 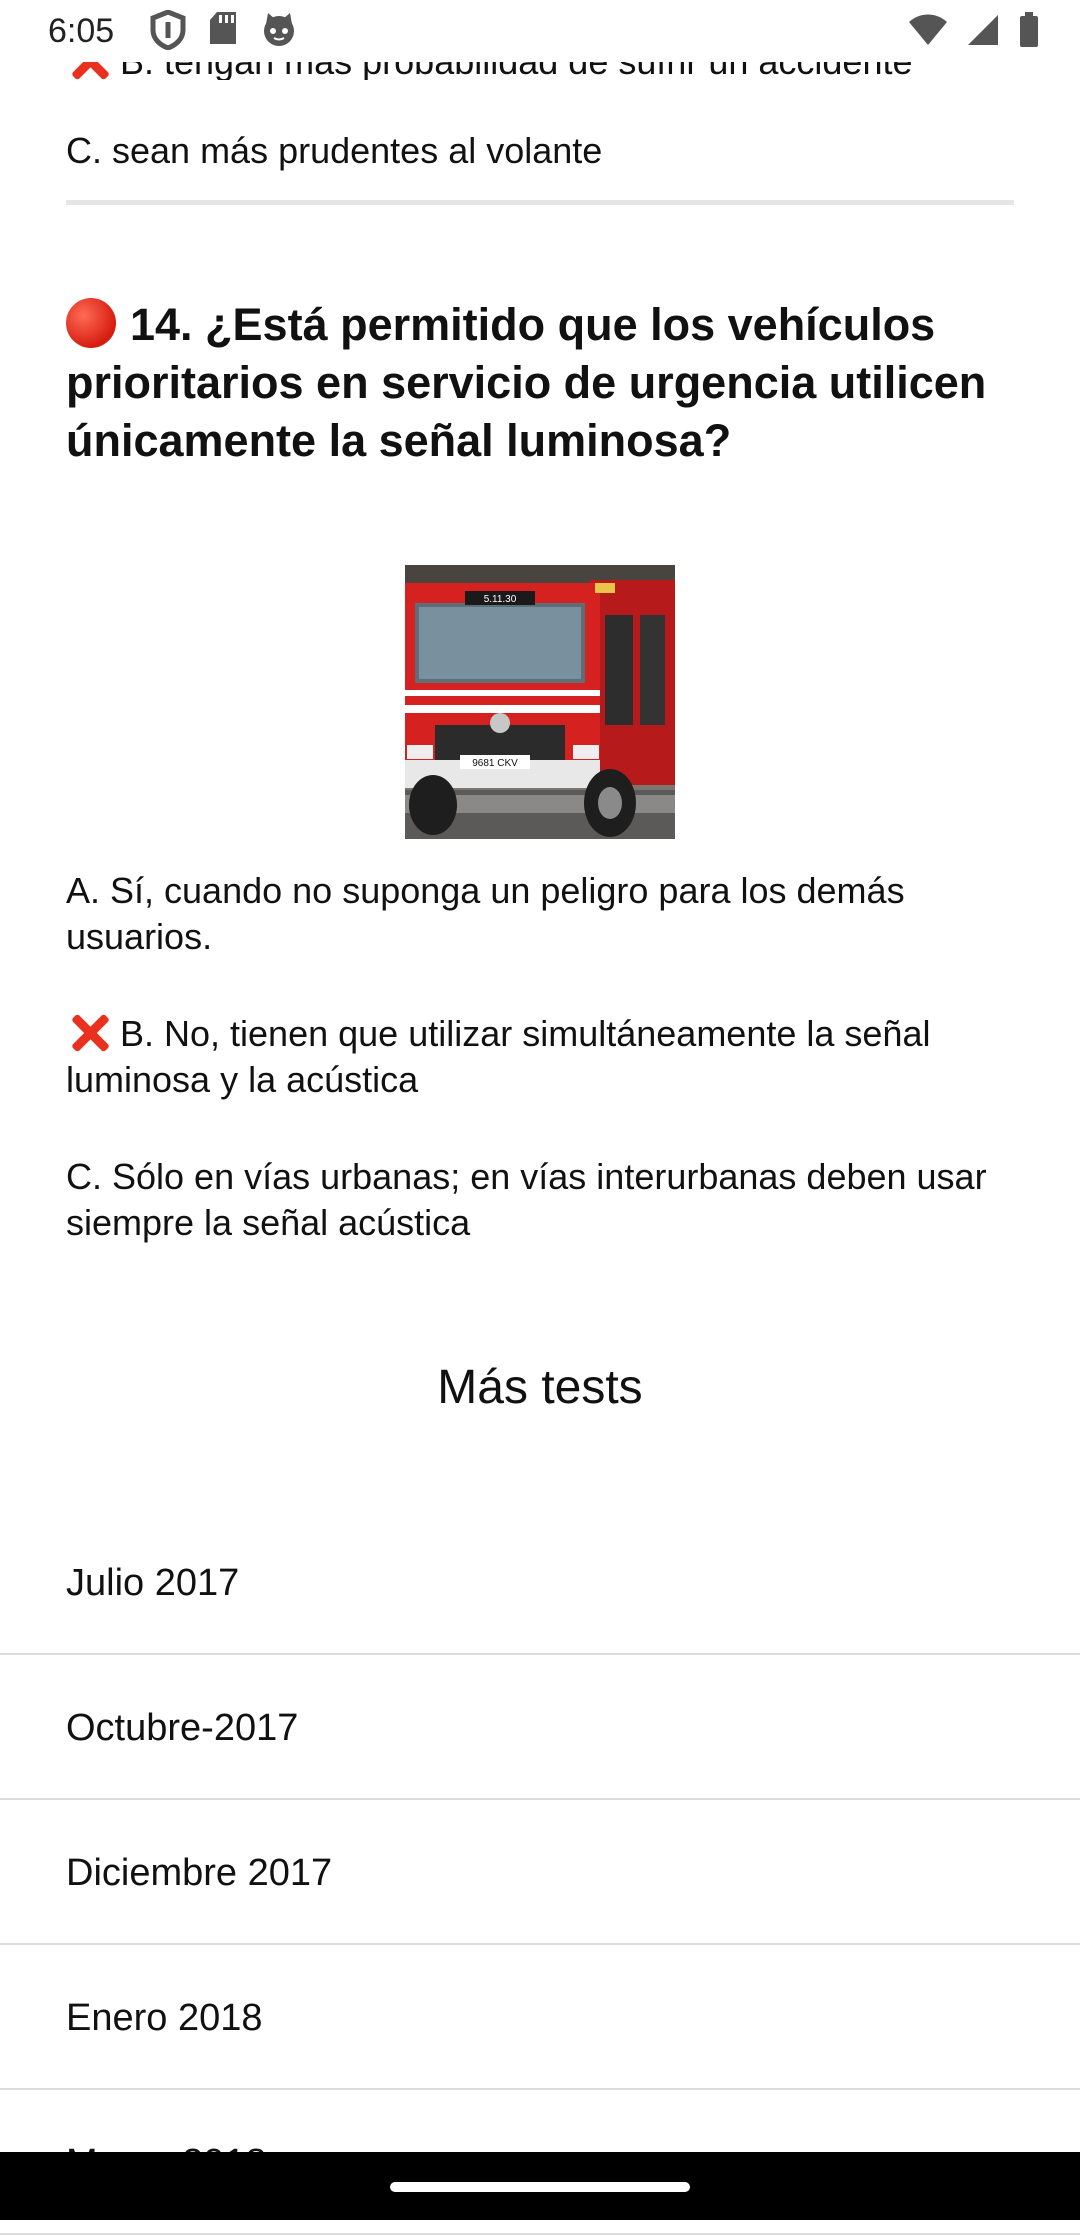 I want to click on list-item: Julio 2017, so click(x=540, y=1582).